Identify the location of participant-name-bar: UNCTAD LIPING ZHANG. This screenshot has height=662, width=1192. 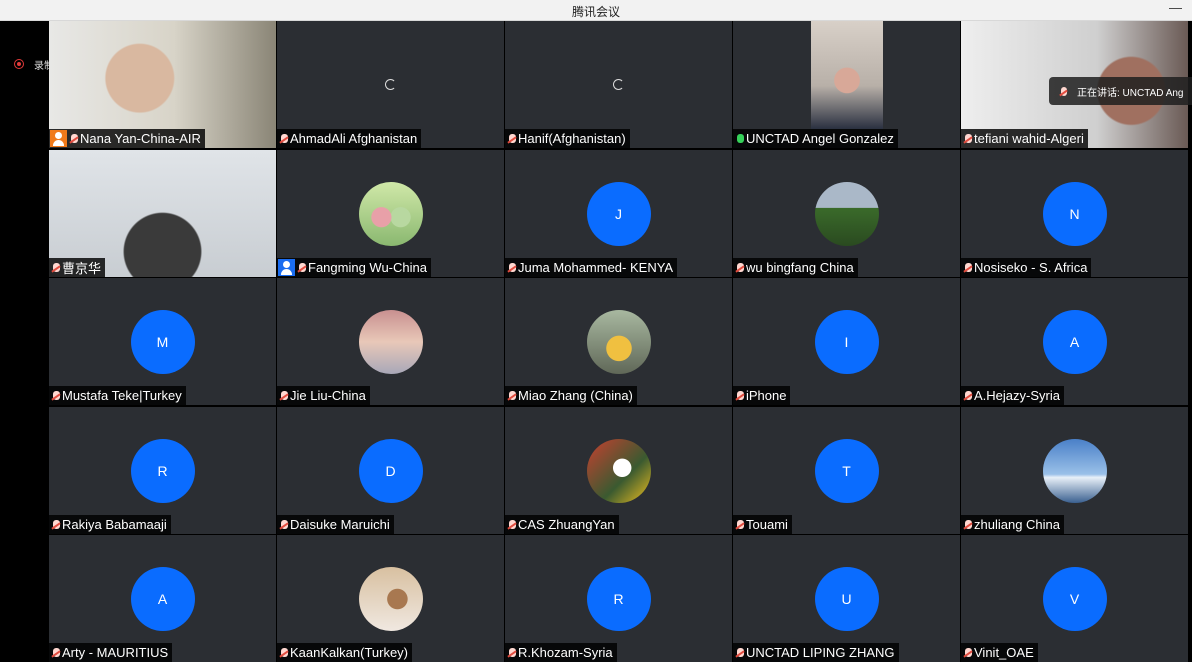
(816, 652).